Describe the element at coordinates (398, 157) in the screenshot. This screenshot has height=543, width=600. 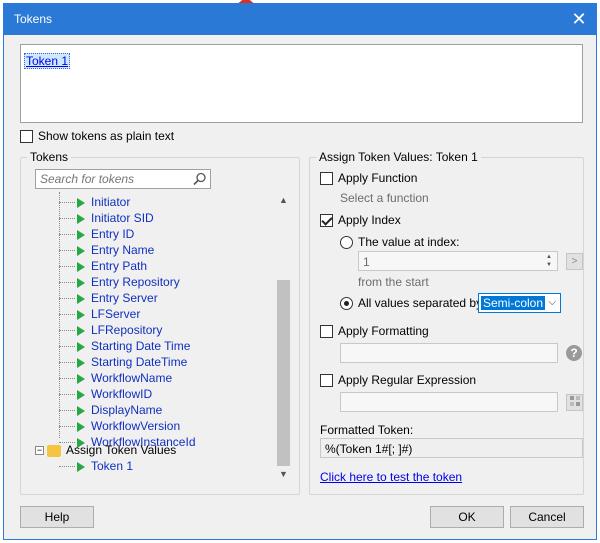
I see `assign-group-title: Assign Token Values: Token 1` at that location.